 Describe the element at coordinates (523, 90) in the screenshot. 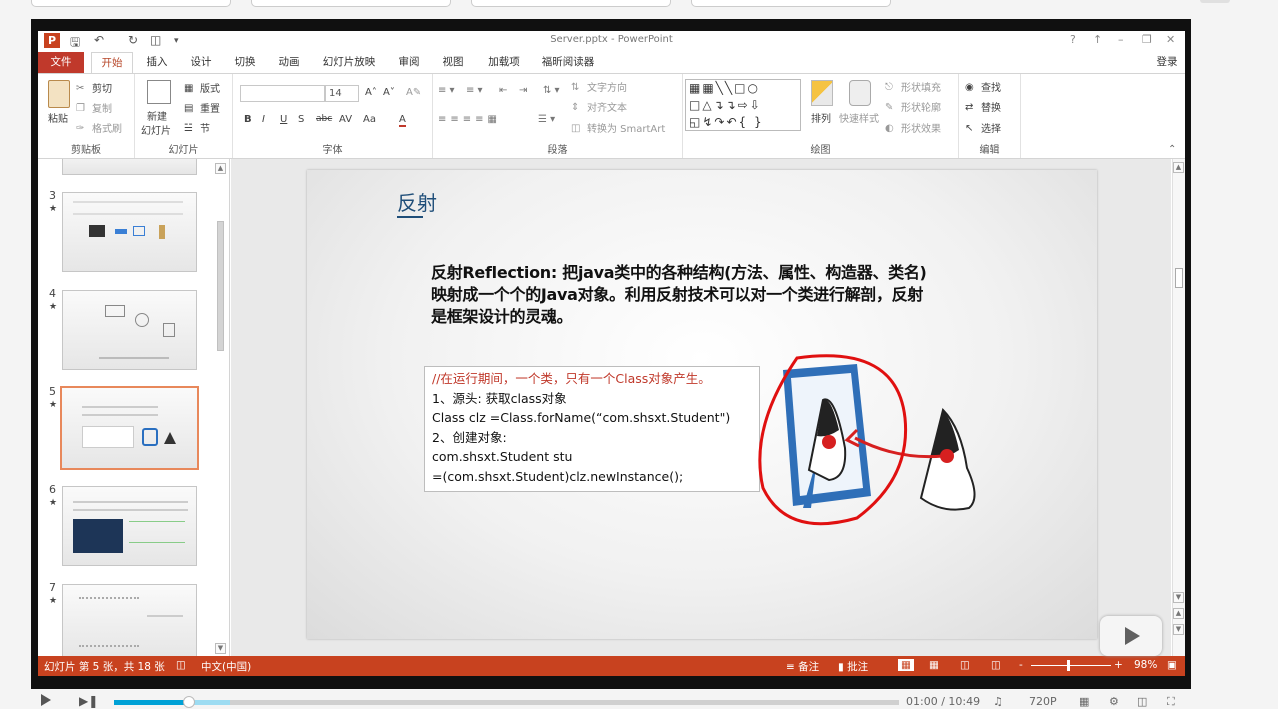

I see `increase-indent-icon: ⇥` at that location.